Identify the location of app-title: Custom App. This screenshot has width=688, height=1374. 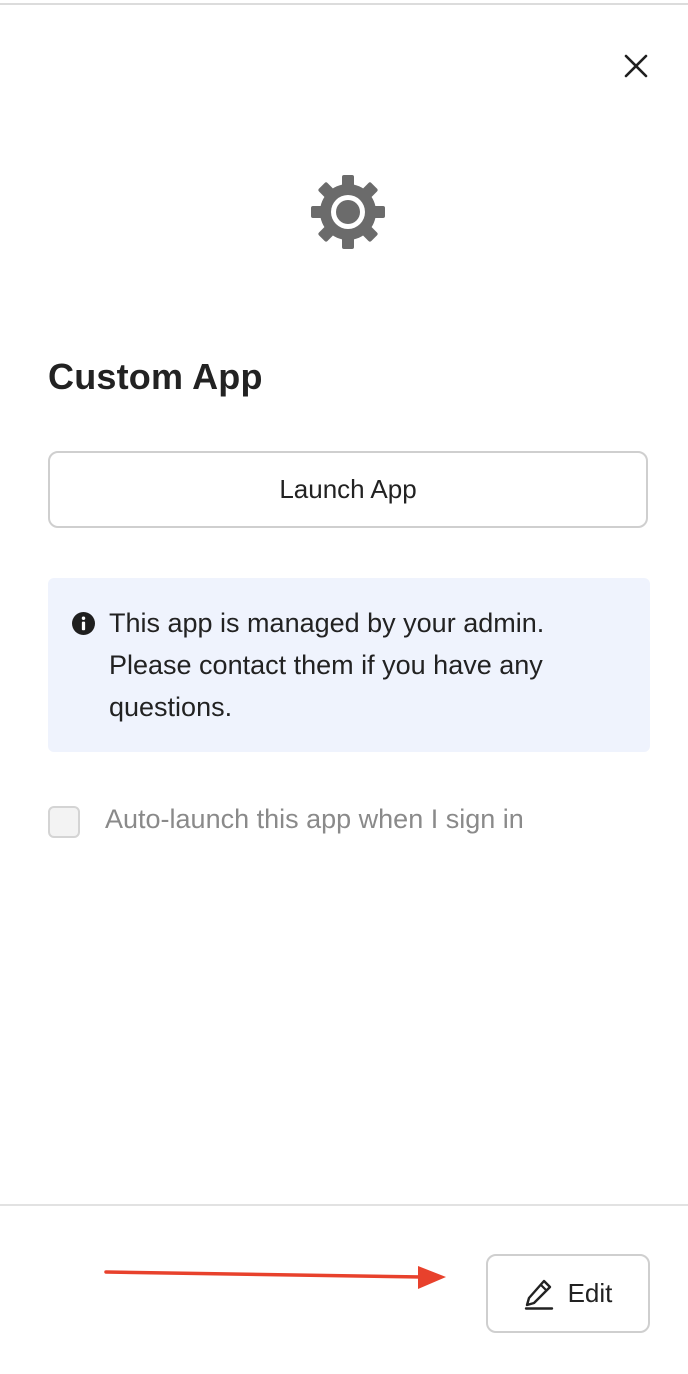
(155, 376).